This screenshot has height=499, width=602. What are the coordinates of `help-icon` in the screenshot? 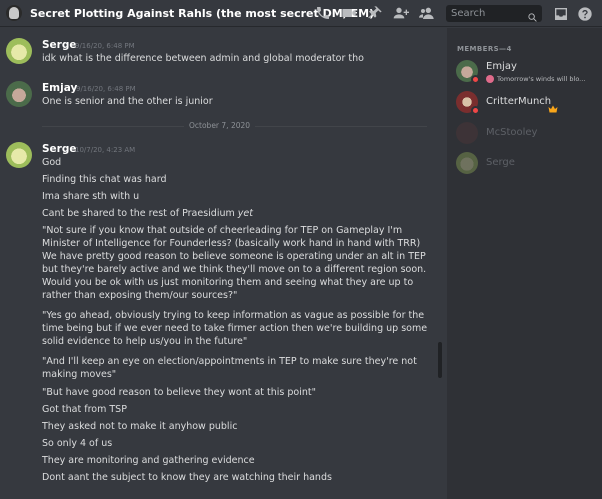 It's located at (585, 14).